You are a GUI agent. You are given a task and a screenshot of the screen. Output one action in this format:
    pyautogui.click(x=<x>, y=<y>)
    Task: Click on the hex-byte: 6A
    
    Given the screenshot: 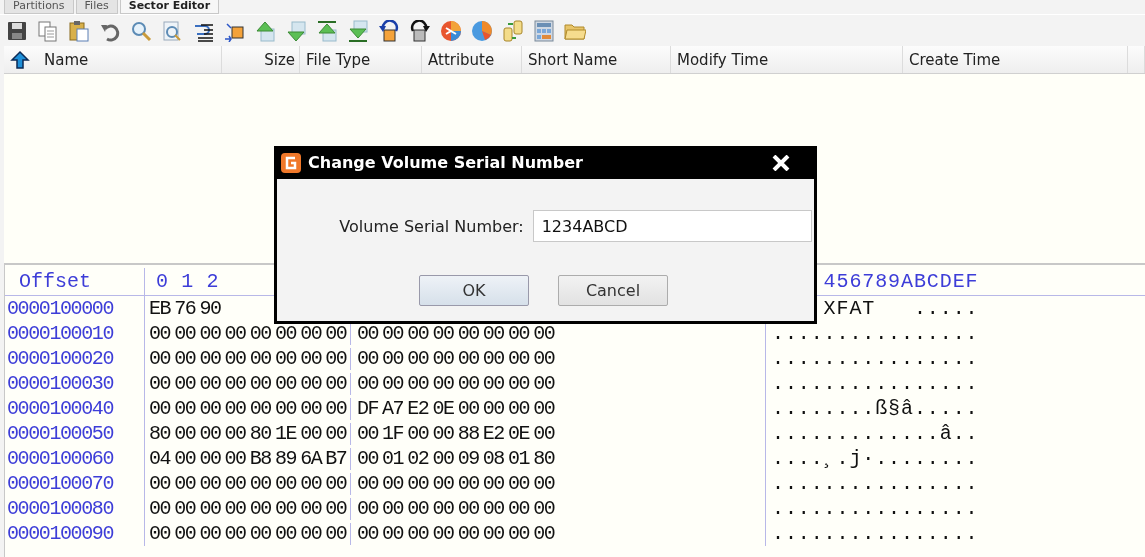 What is the action you would take?
    pyautogui.click(x=312, y=458)
    